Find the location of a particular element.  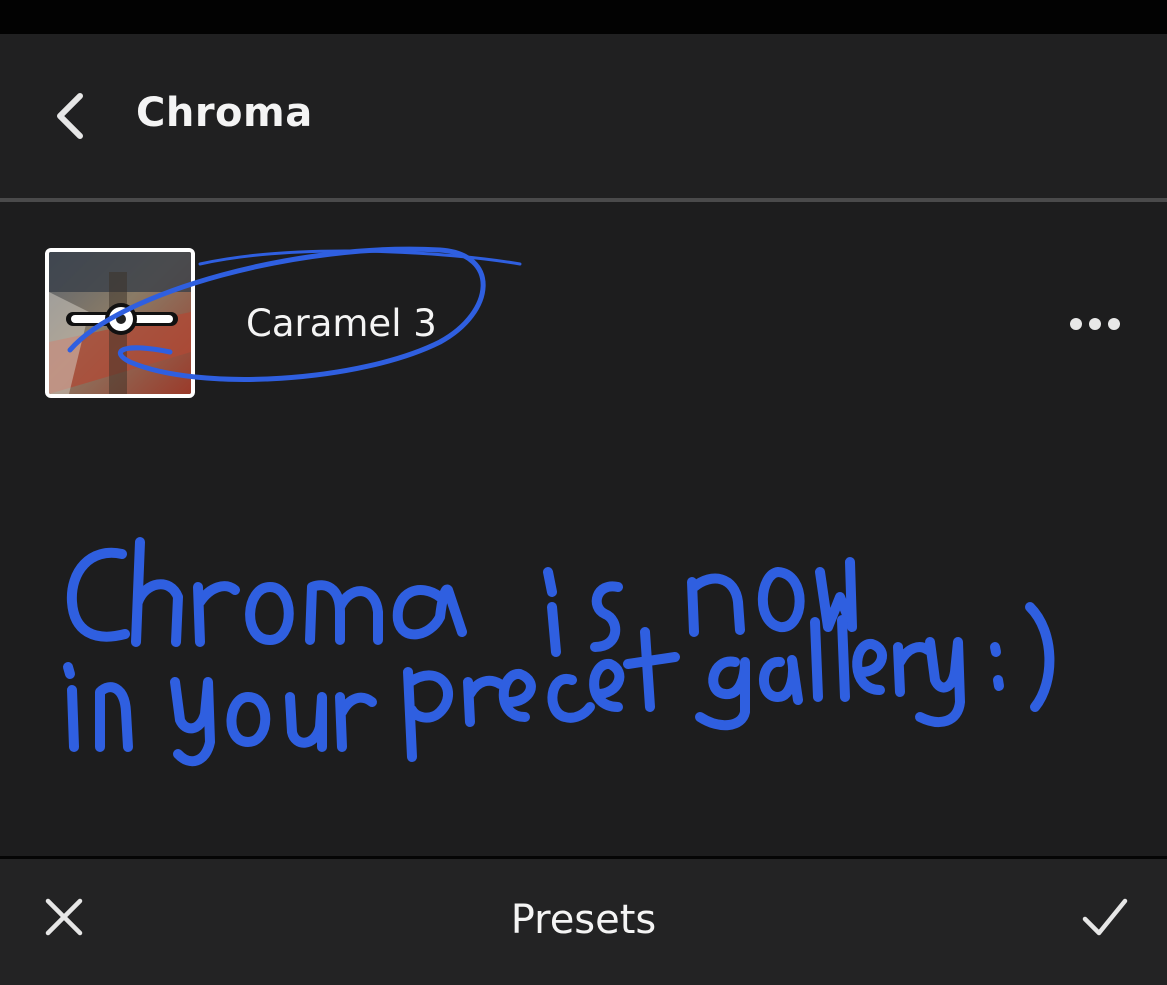

bottom-bar-title: Presets is located at coordinates (583, 920).